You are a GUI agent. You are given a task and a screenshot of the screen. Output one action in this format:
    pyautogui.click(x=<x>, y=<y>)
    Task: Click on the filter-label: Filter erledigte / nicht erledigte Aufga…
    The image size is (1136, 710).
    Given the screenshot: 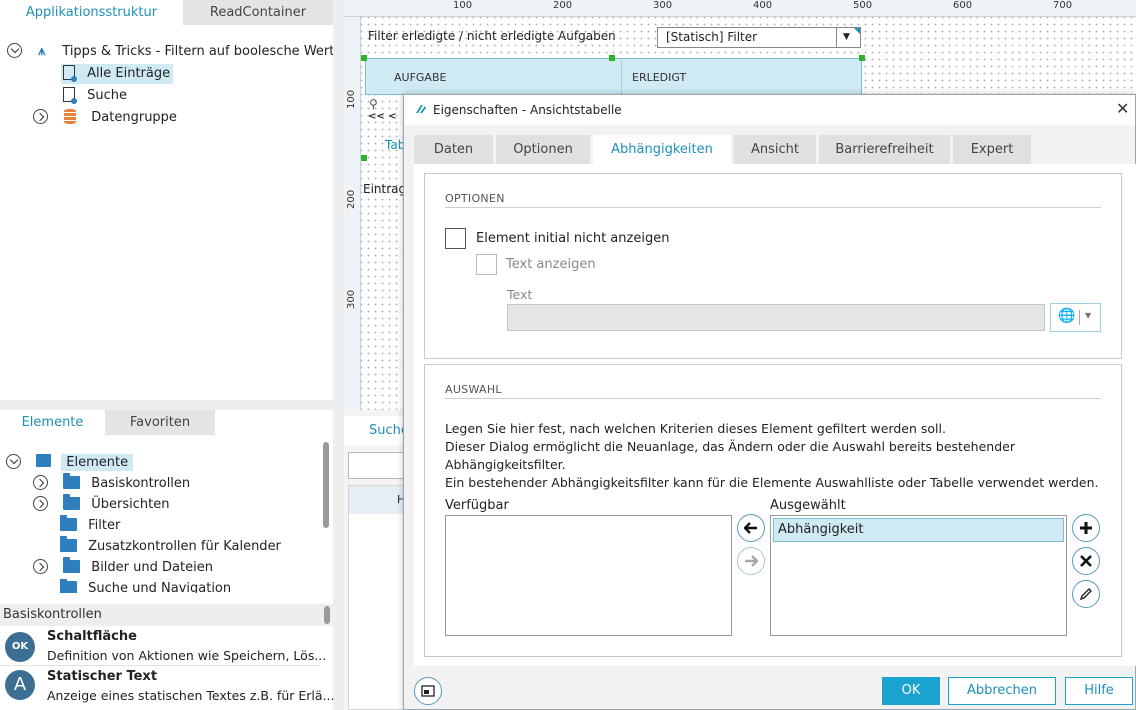 What is the action you would take?
    pyautogui.click(x=492, y=36)
    